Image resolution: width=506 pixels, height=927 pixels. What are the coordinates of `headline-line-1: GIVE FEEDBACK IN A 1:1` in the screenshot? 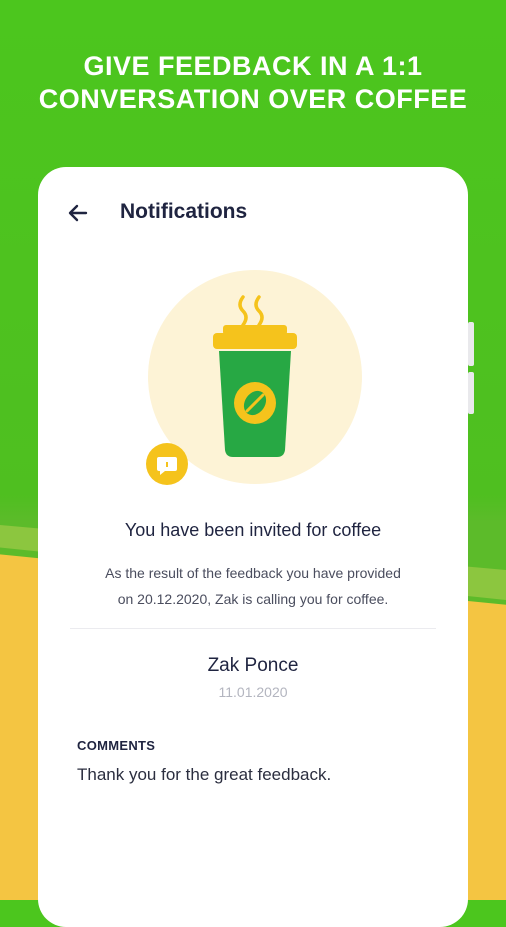 It's located at (253, 66).